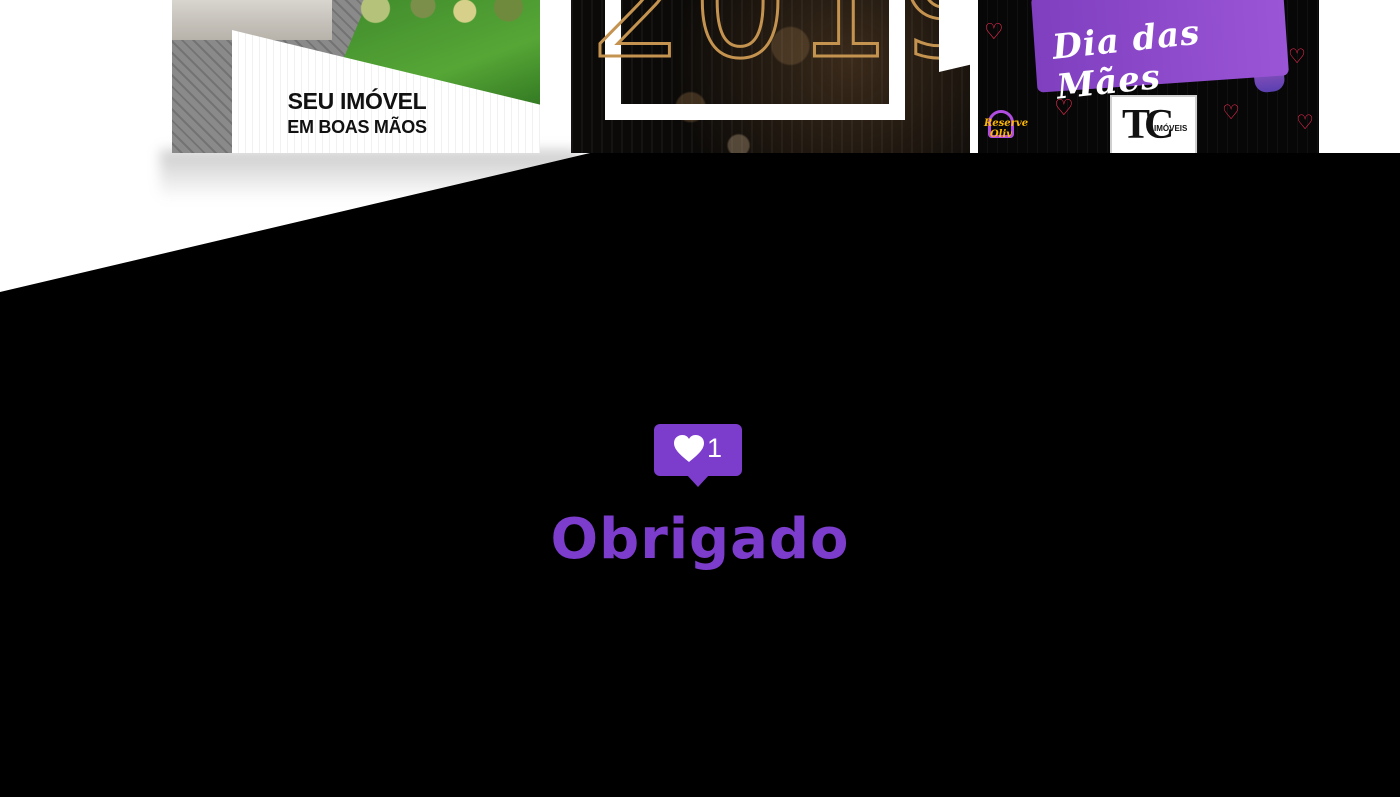  What do you see at coordinates (700, 539) in the screenshot?
I see `thank-you-message: Obrigado` at bounding box center [700, 539].